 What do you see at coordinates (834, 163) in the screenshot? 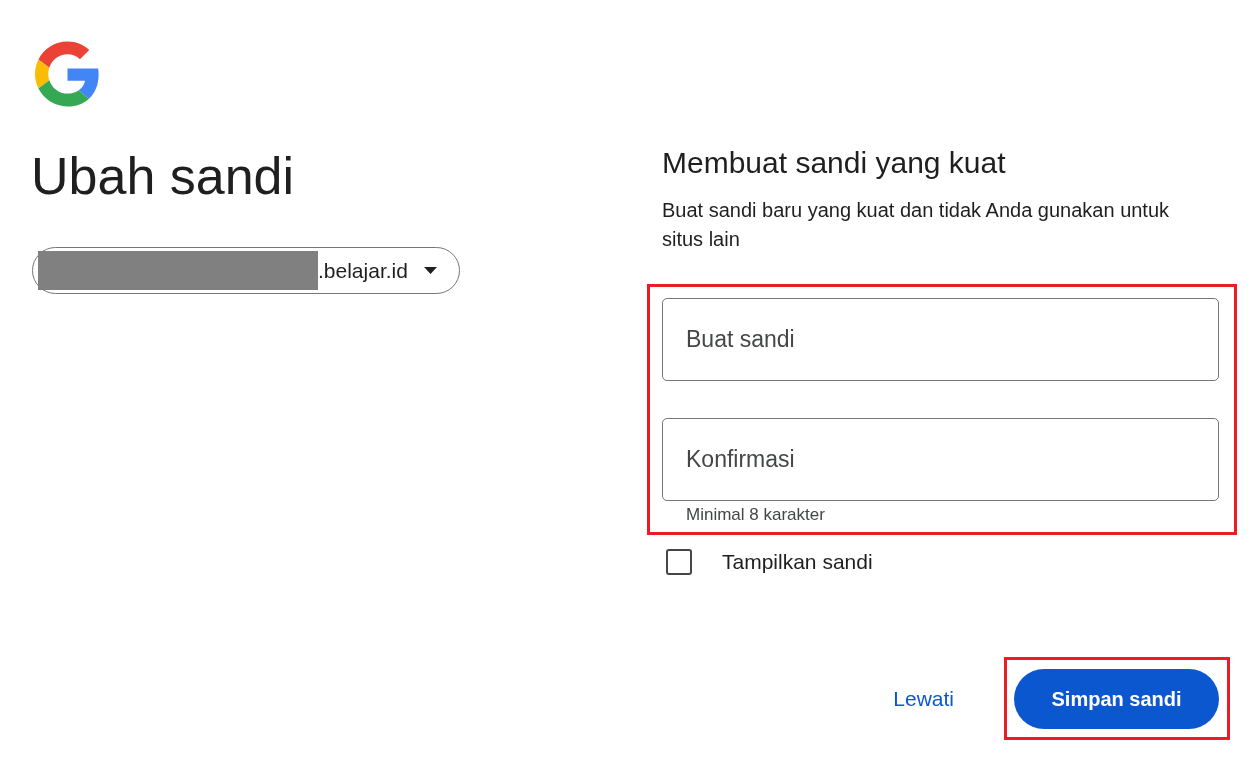
I see `section-heading: Membuat sandi yang kuat` at bounding box center [834, 163].